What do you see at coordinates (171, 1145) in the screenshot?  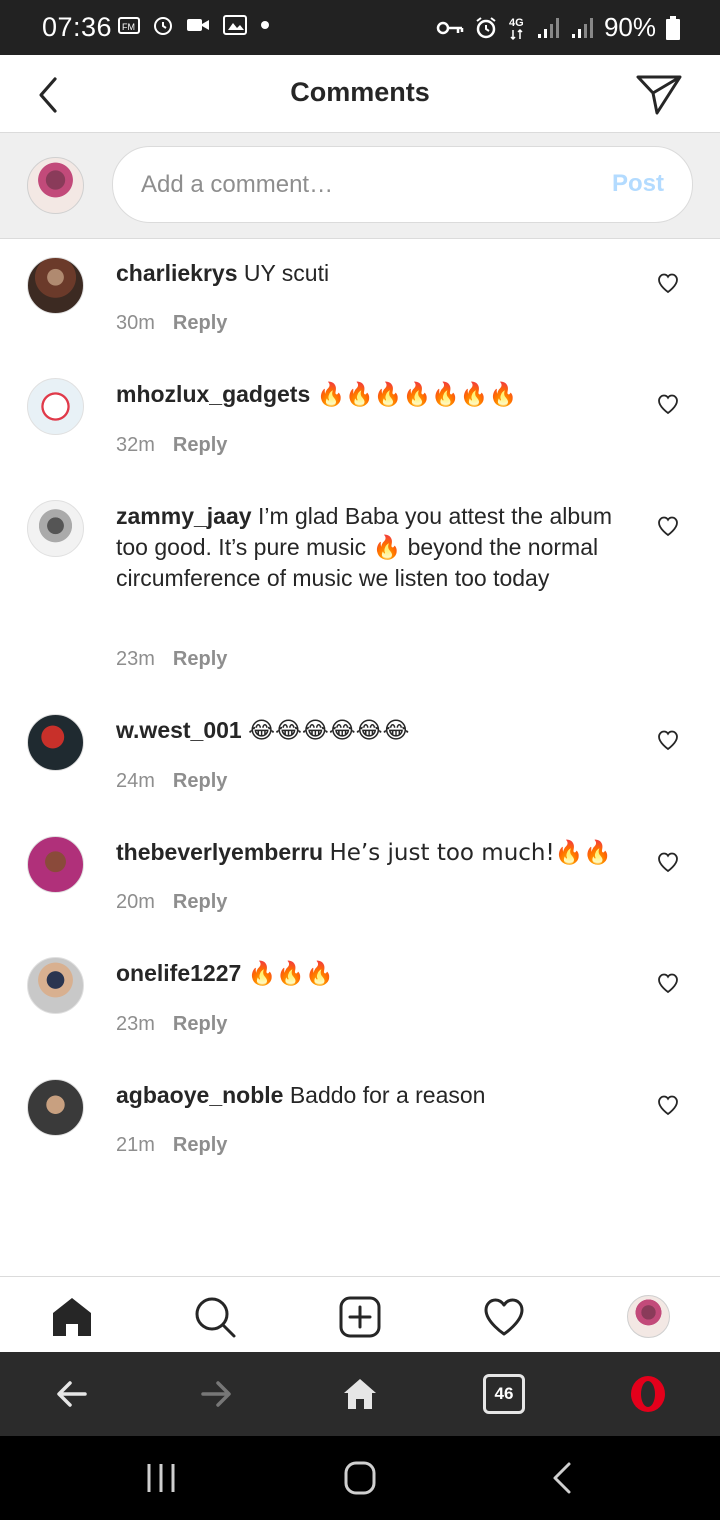 I see `comment-meta: 21m Reply` at bounding box center [171, 1145].